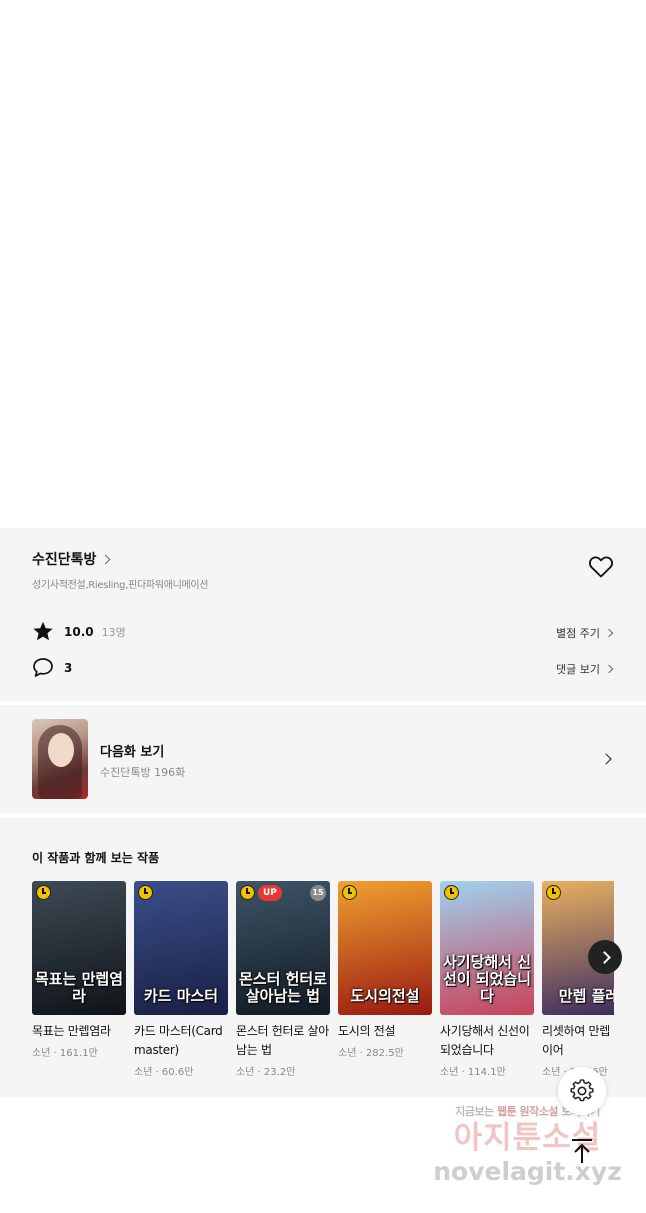 This screenshot has width=646, height=1213. I want to click on comment-row: 3, so click(52, 667).